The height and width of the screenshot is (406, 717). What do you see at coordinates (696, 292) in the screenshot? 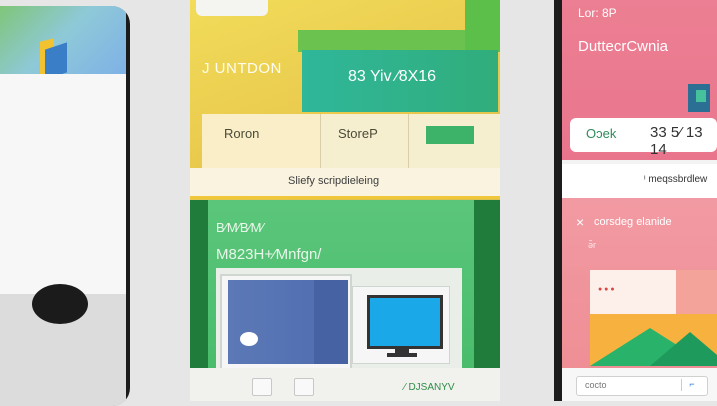
I see `illustration-block` at bounding box center [696, 292].